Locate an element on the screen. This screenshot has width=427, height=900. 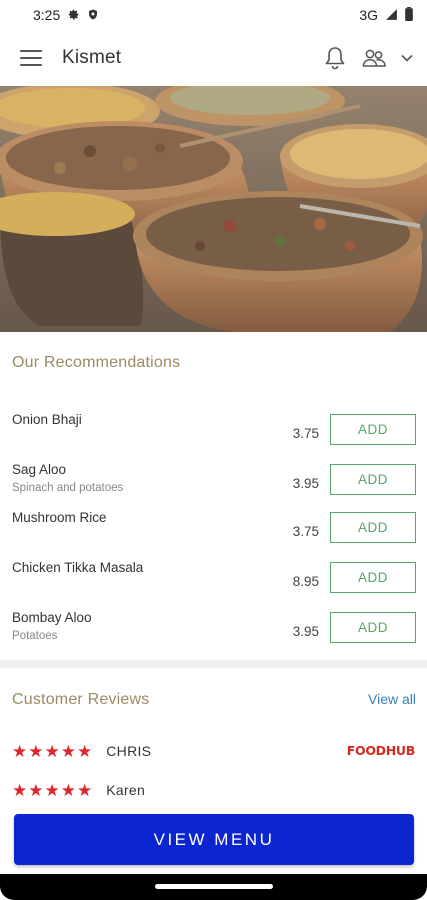
item-description: Spinach and potatoes is located at coordinates (68, 488).